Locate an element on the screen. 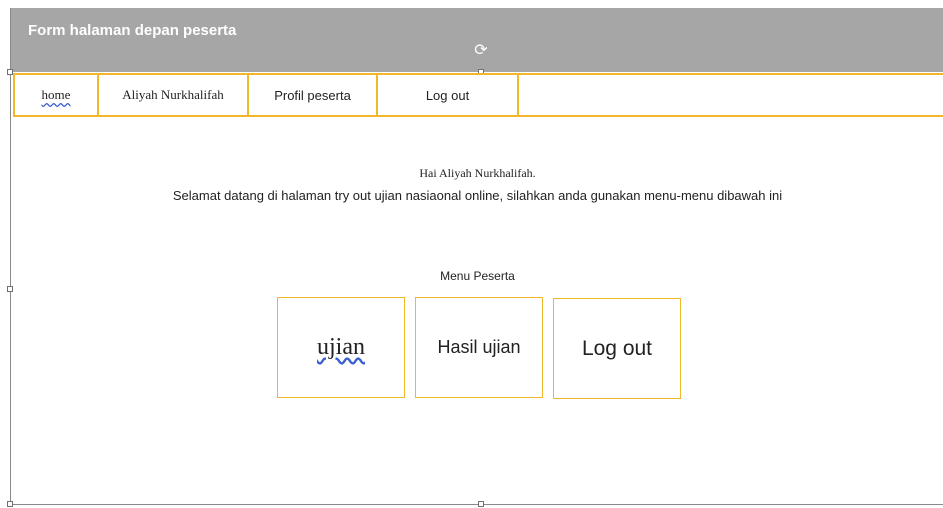 The width and height of the screenshot is (943, 508). nav-item-profile-name: Aliyah Nurkhalifah is located at coordinates (174, 95).